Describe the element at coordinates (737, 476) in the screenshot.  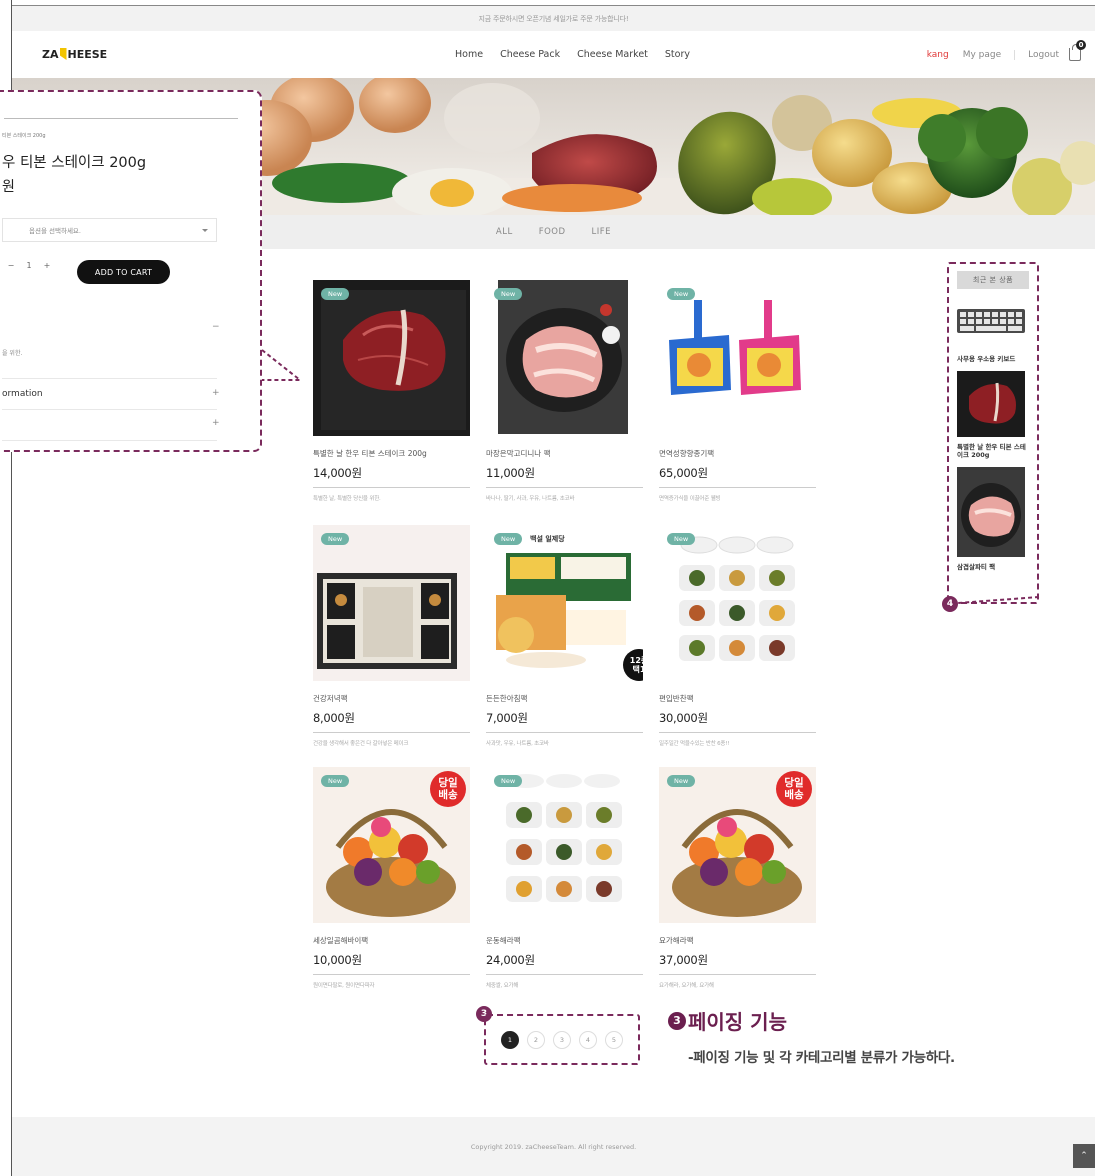
I see `product-price: 65,000원` at that location.